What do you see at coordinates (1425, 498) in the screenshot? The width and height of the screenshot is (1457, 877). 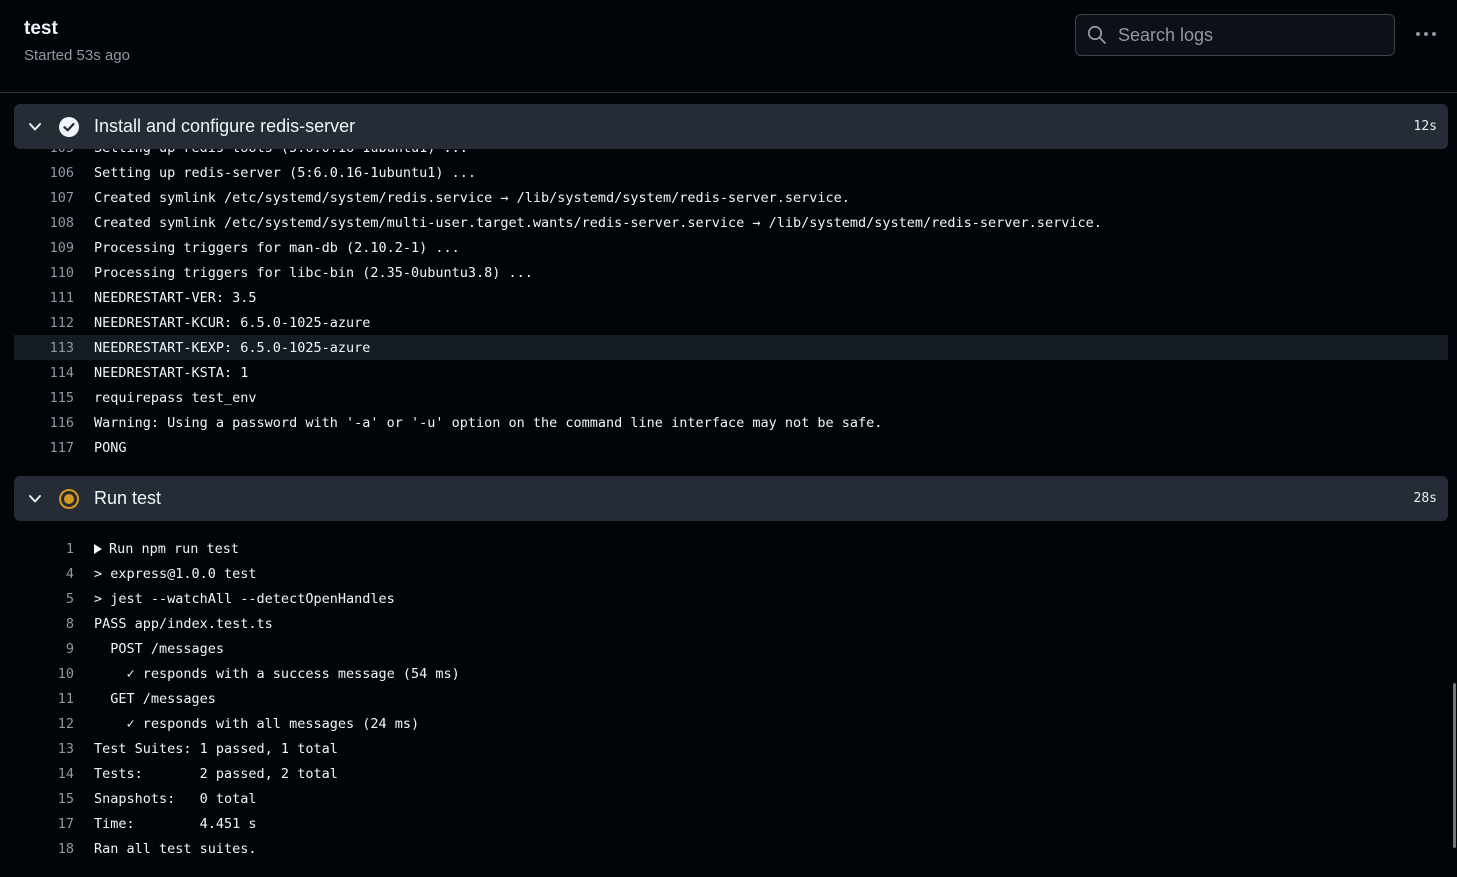 I see `step-duration: 28s` at bounding box center [1425, 498].